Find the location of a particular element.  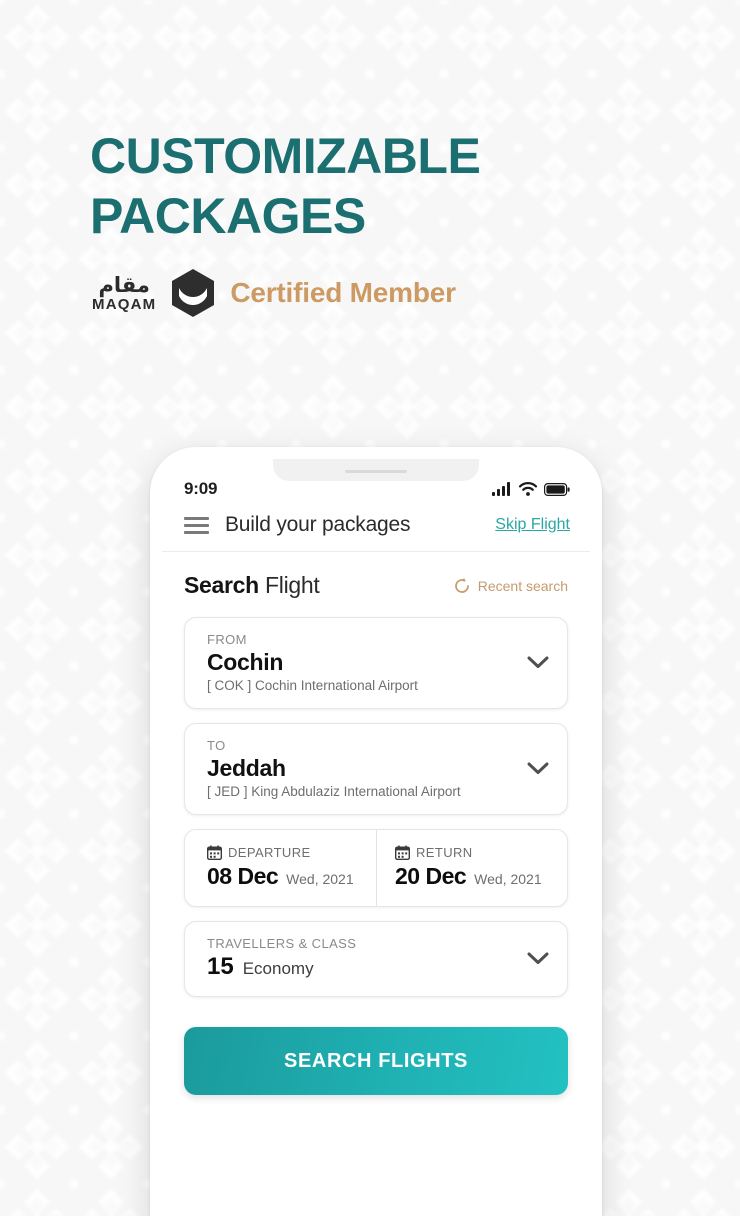

app-header: Build your packages Skip Flight is located at coordinates (376, 529).